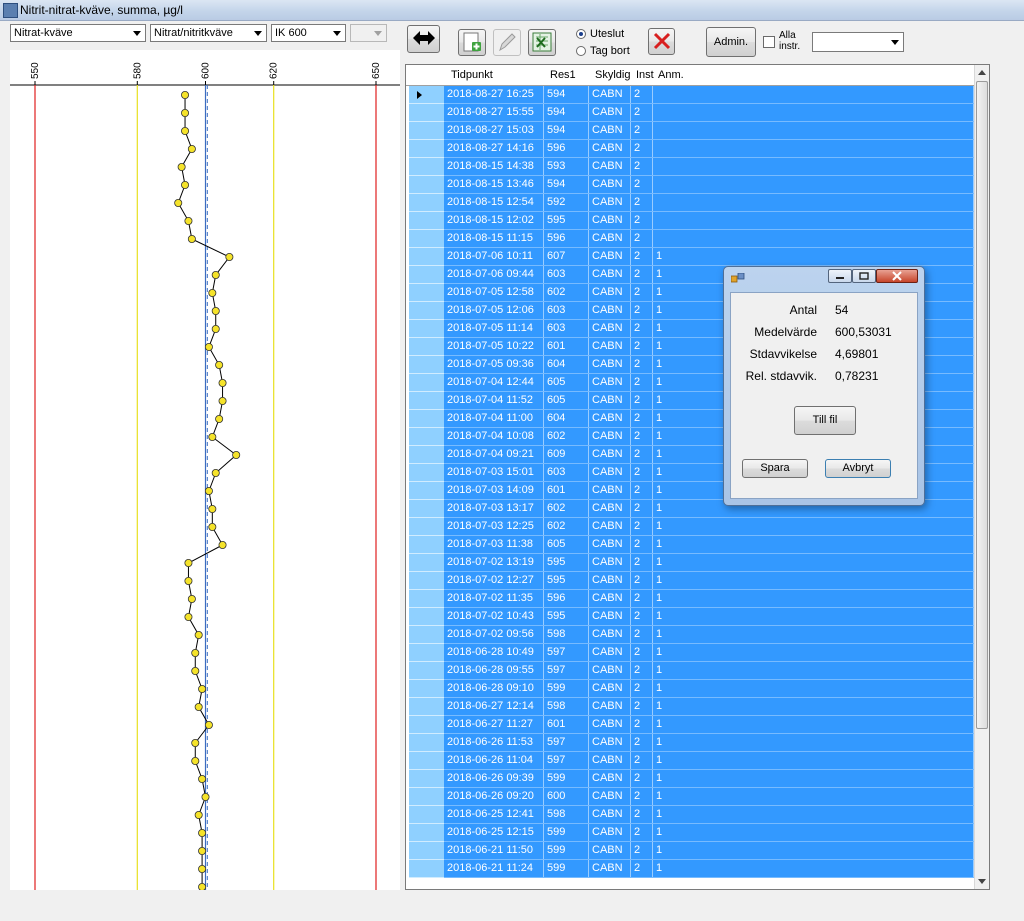 Image resolution: width=1024 pixels, height=921 pixels. Describe the element at coordinates (494, 652) in the screenshot. I see `table-cell: 2018-06-28 10:49` at that location.